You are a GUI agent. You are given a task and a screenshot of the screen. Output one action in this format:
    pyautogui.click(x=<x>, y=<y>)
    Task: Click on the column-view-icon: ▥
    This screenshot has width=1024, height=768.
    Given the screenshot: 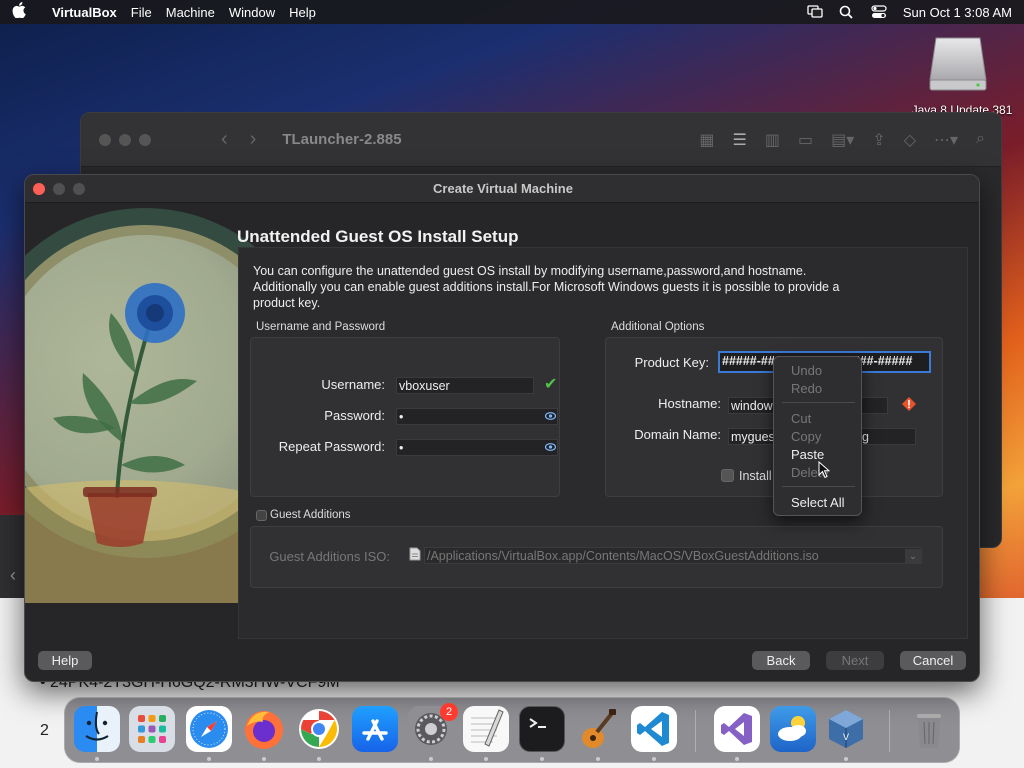 What is the action you would take?
    pyautogui.click(x=772, y=140)
    